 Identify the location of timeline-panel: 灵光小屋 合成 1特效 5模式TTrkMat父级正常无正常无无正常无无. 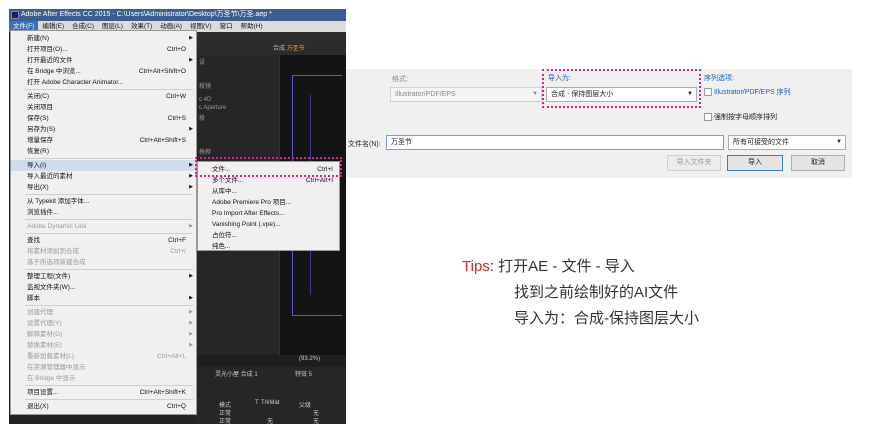
(270, 395).